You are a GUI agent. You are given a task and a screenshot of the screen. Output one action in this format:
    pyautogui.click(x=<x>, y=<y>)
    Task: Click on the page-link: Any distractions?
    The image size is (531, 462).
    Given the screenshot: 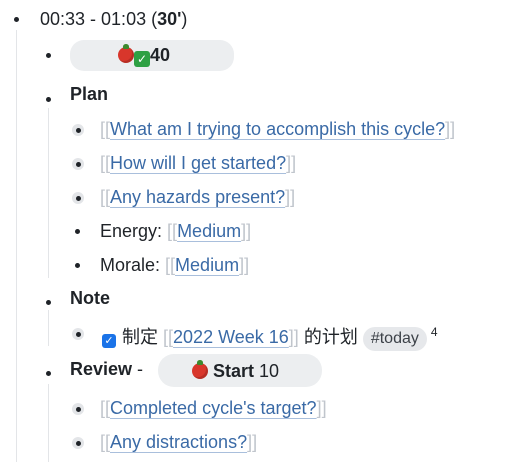 What is the action you would take?
    pyautogui.click(x=178, y=442)
    